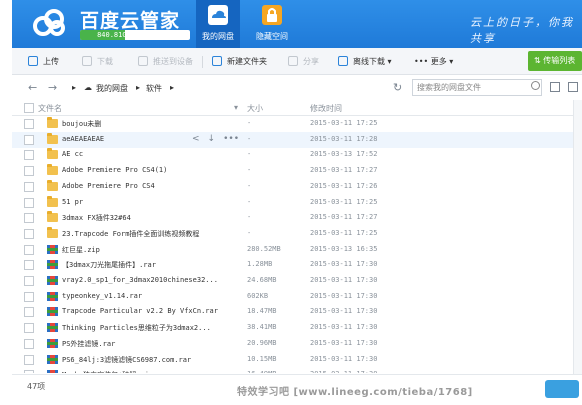 Image resolution: width=582 pixels, height=405 pixels. I want to click on download-button: 下载, so click(97, 62).